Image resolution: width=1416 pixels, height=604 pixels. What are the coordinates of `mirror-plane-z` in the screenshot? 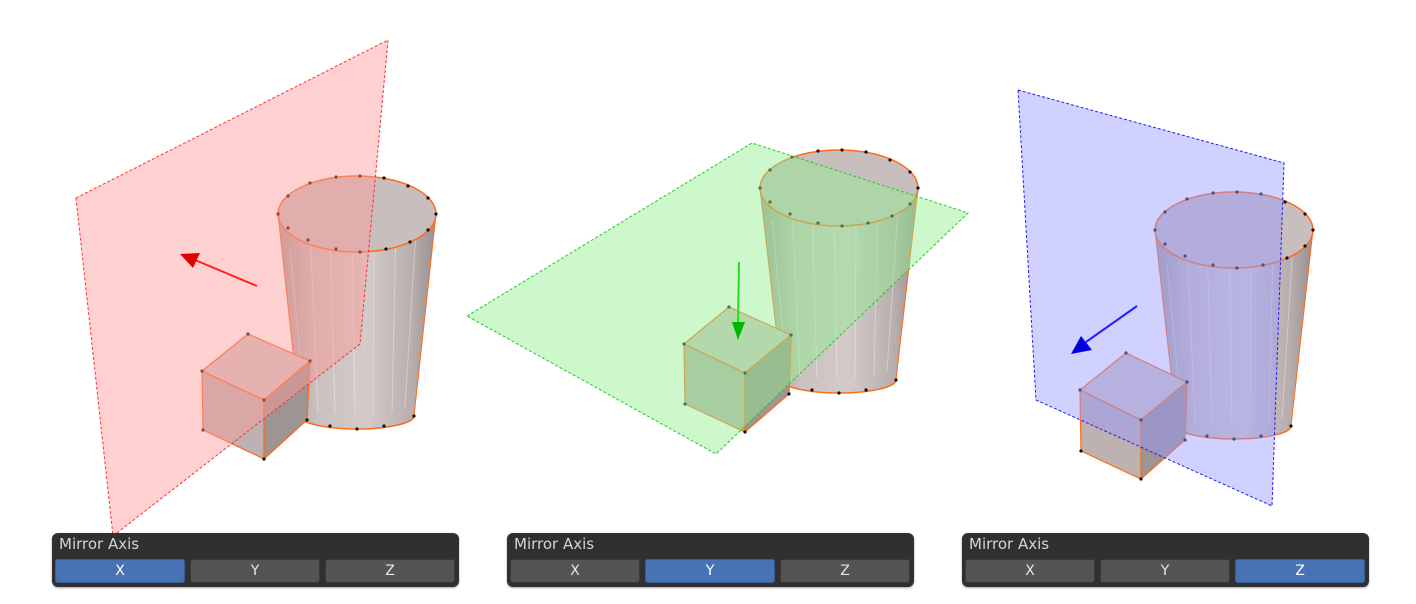 It's located at (1151, 298).